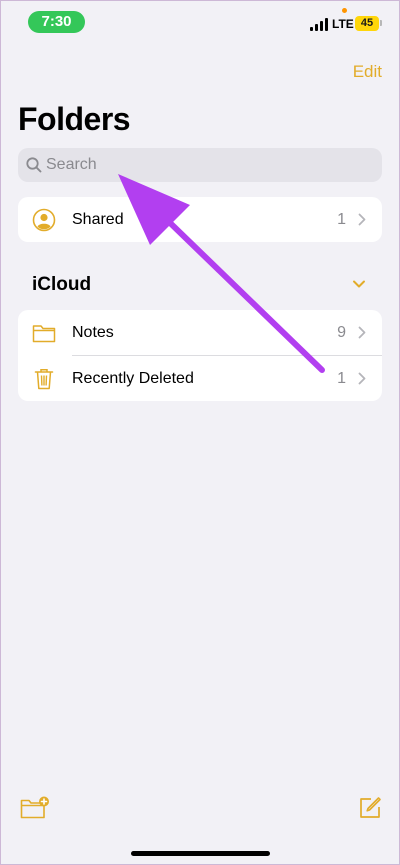 This screenshot has width=400, height=865. Describe the element at coordinates (200, 333) in the screenshot. I see `folder-row-notes: Notes 9` at that location.